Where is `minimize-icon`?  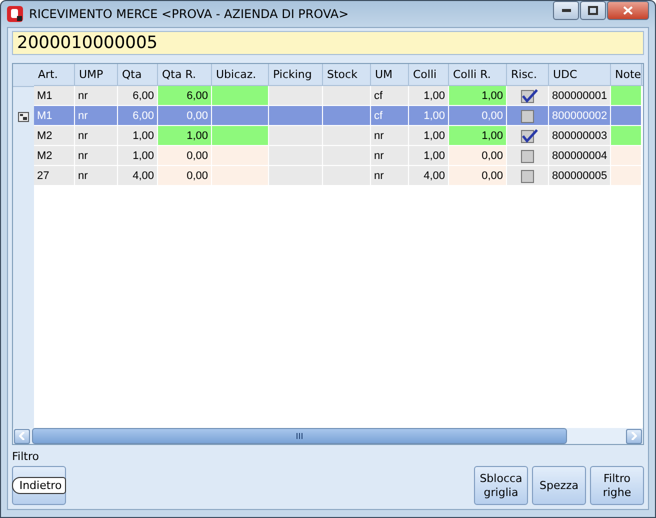 minimize-icon is located at coordinates (566, 10).